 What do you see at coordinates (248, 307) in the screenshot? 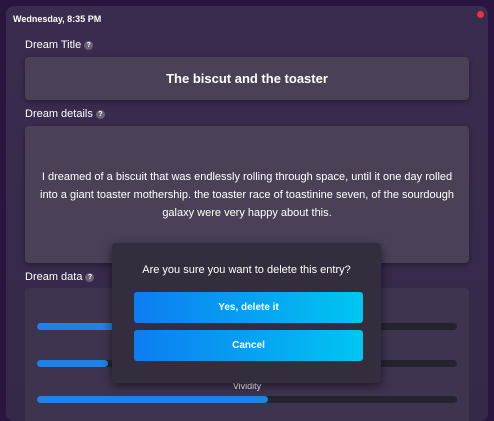
I see `confirm-delete-button: Yes, delete it` at bounding box center [248, 307].